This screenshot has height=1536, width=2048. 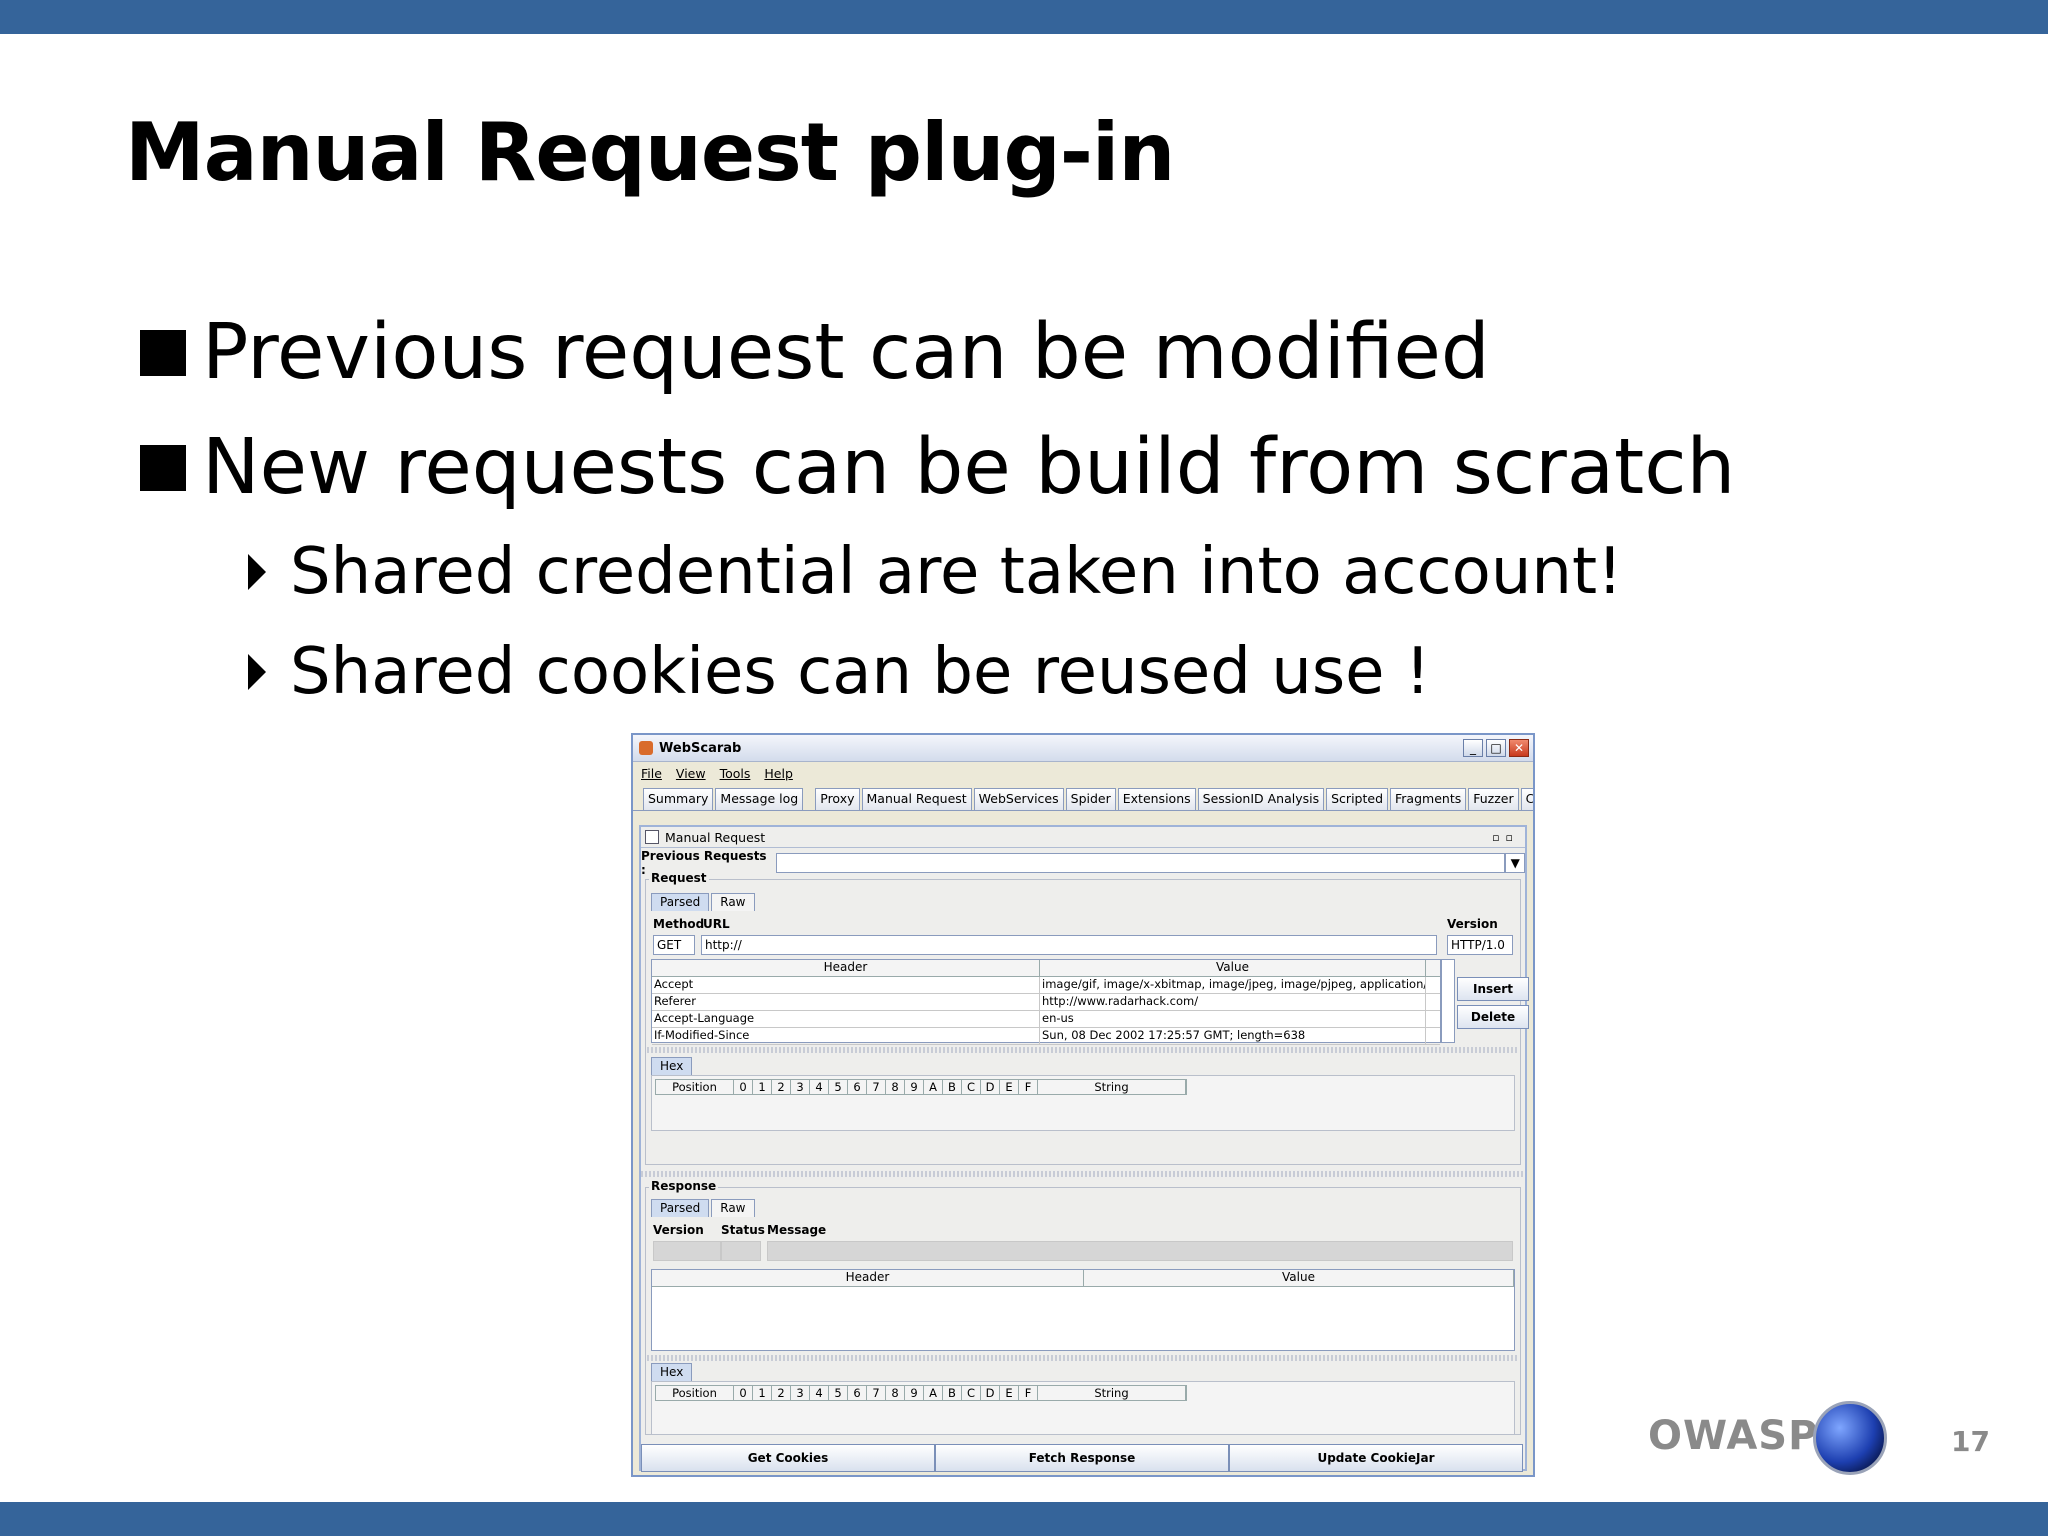 I want to click on get-cookies-button: Get Cookies, so click(x=788, y=1458).